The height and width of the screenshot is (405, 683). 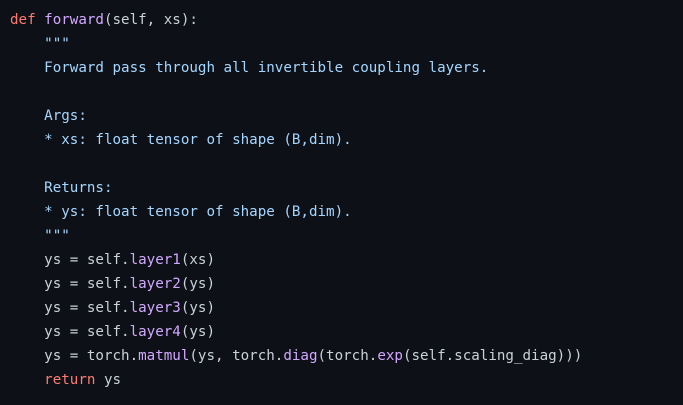 I want to click on code-token-fn: layer1, so click(x=155, y=260).